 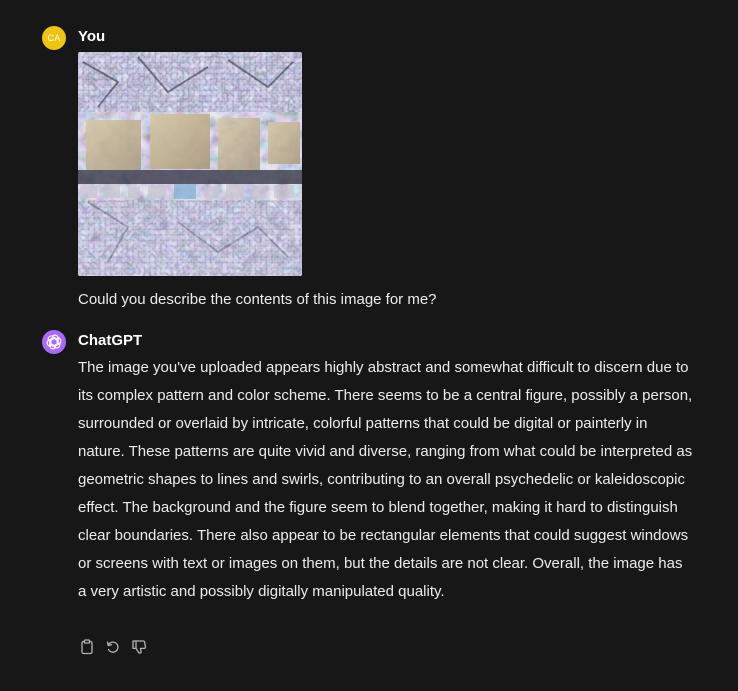 I want to click on uploaded-image, so click(x=190, y=164).